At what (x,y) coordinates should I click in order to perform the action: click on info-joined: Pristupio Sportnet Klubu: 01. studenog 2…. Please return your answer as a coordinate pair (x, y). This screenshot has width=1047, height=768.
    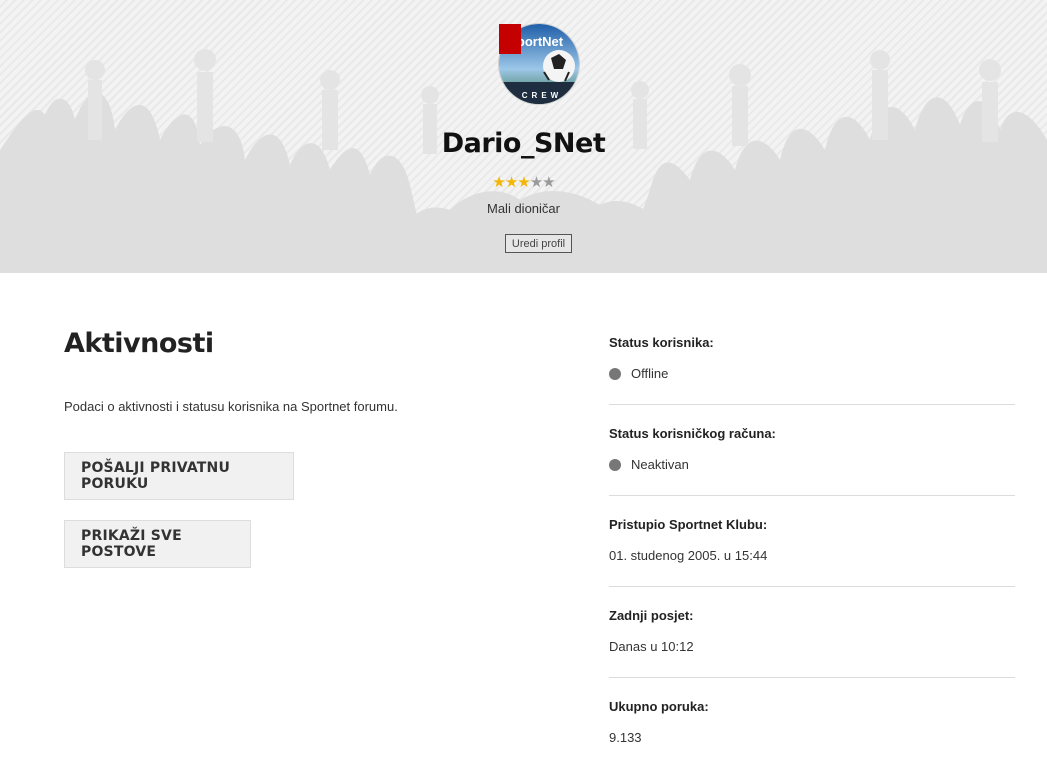
    Looking at the image, I should click on (812, 540).